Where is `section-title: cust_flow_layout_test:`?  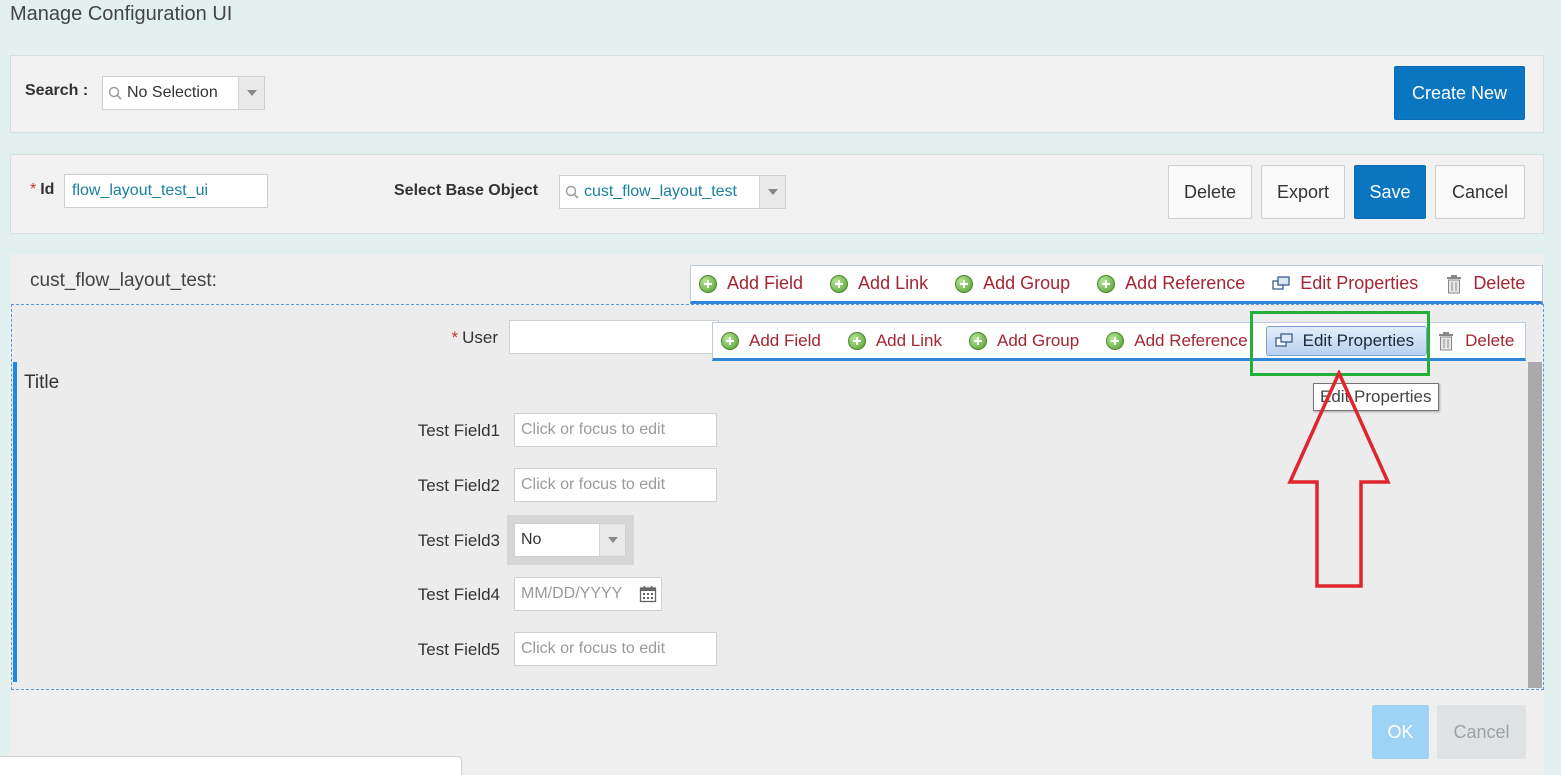
section-title: cust_flow_layout_test: is located at coordinates (123, 280).